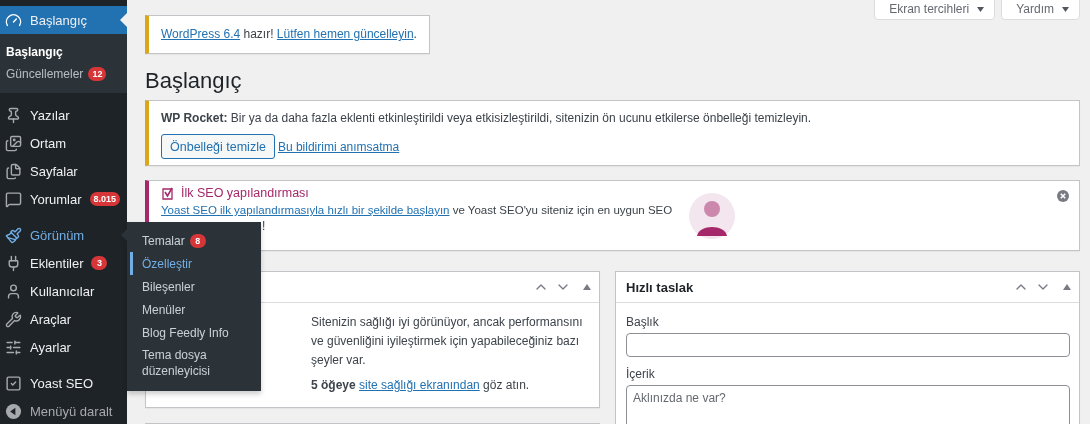  Describe the element at coordinates (1040, 10) in the screenshot. I see `screen-meta-button: Yardım` at that location.